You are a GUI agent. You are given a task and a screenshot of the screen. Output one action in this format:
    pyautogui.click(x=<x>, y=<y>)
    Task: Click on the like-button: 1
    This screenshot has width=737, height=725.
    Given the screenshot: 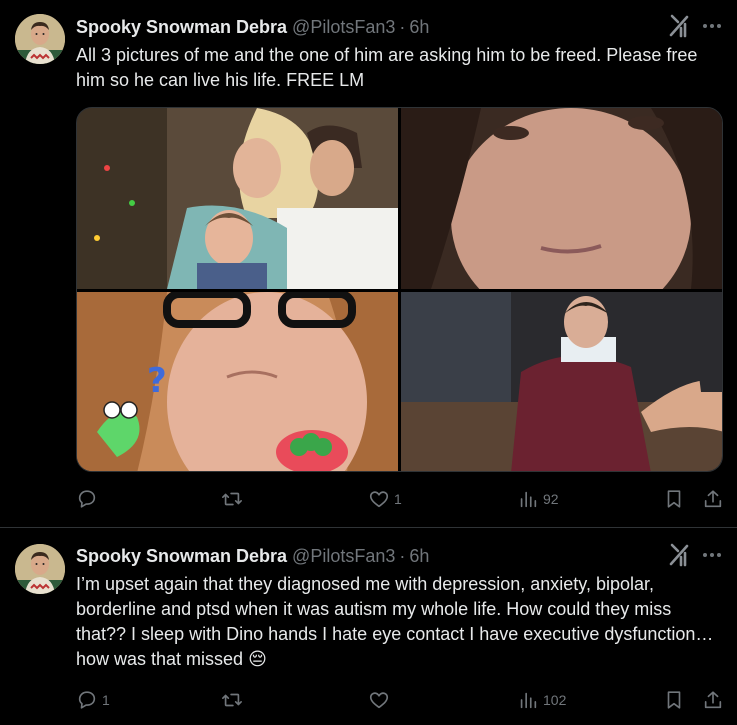 What is the action you would take?
    pyautogui.click(x=385, y=499)
    